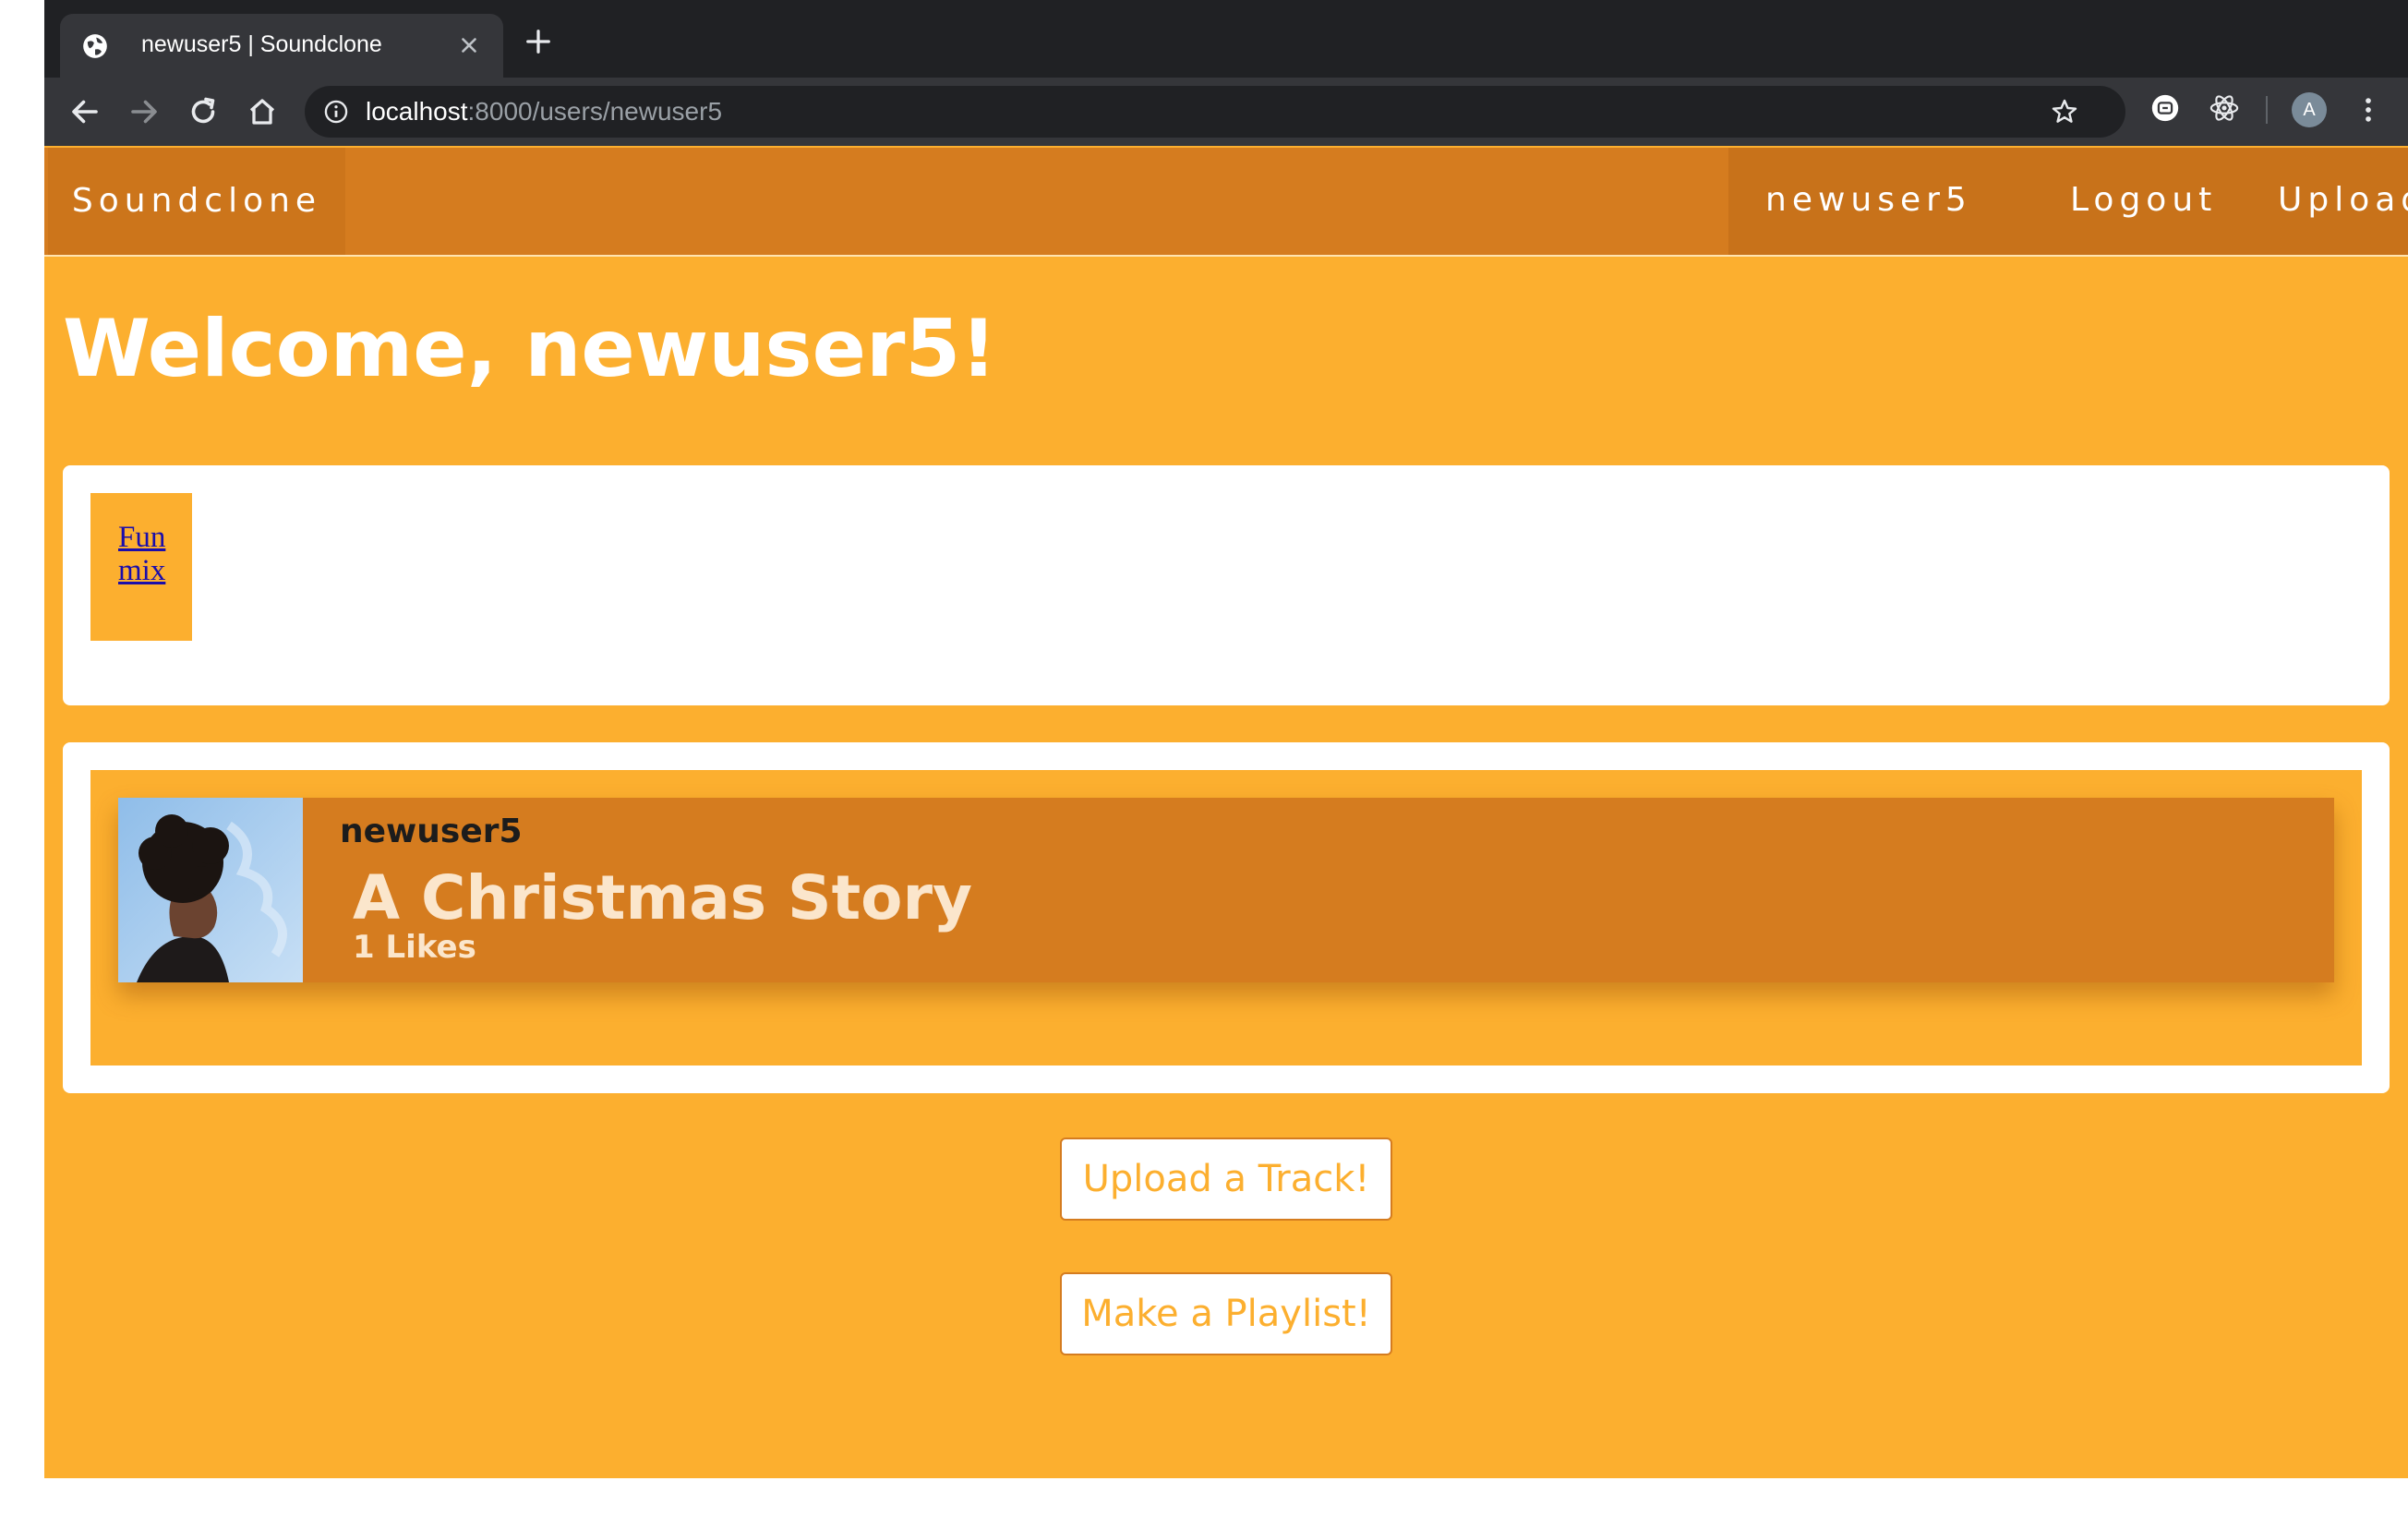  I want to click on url-path: :8000/users/newuser5, so click(595, 111).